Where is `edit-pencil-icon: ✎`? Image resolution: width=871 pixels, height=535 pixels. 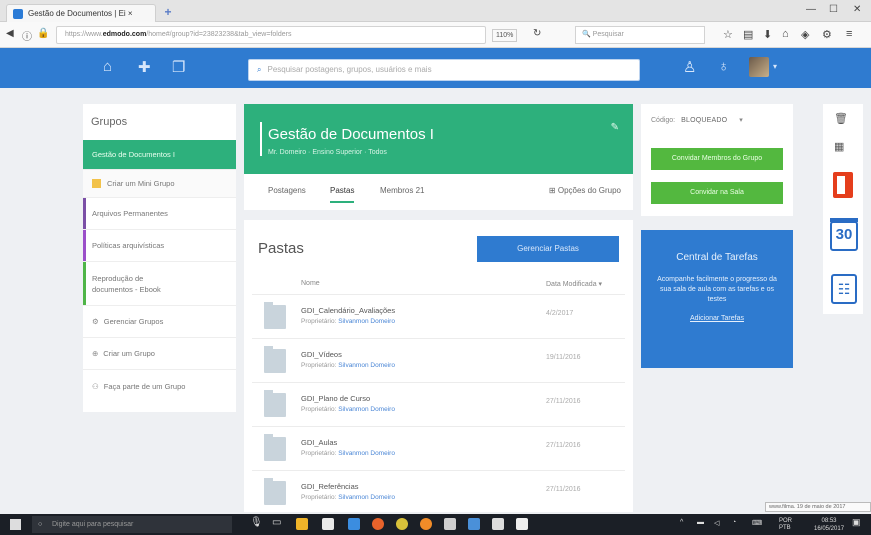
edit-pencil-icon: ✎ is located at coordinates (615, 127).